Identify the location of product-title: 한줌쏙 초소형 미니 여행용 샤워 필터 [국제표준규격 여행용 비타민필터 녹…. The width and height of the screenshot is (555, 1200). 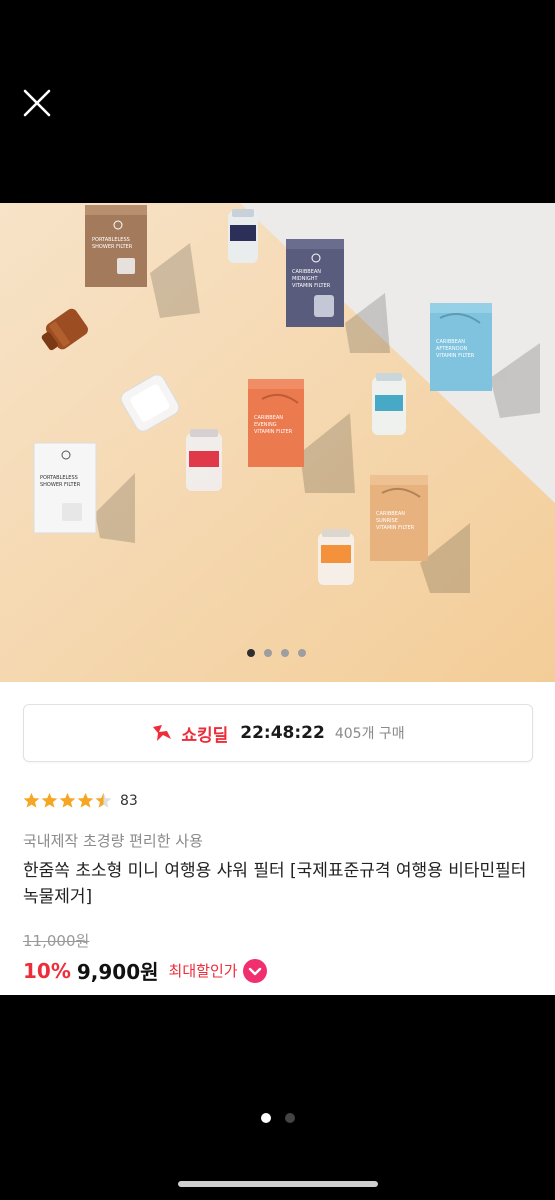
(275, 884).